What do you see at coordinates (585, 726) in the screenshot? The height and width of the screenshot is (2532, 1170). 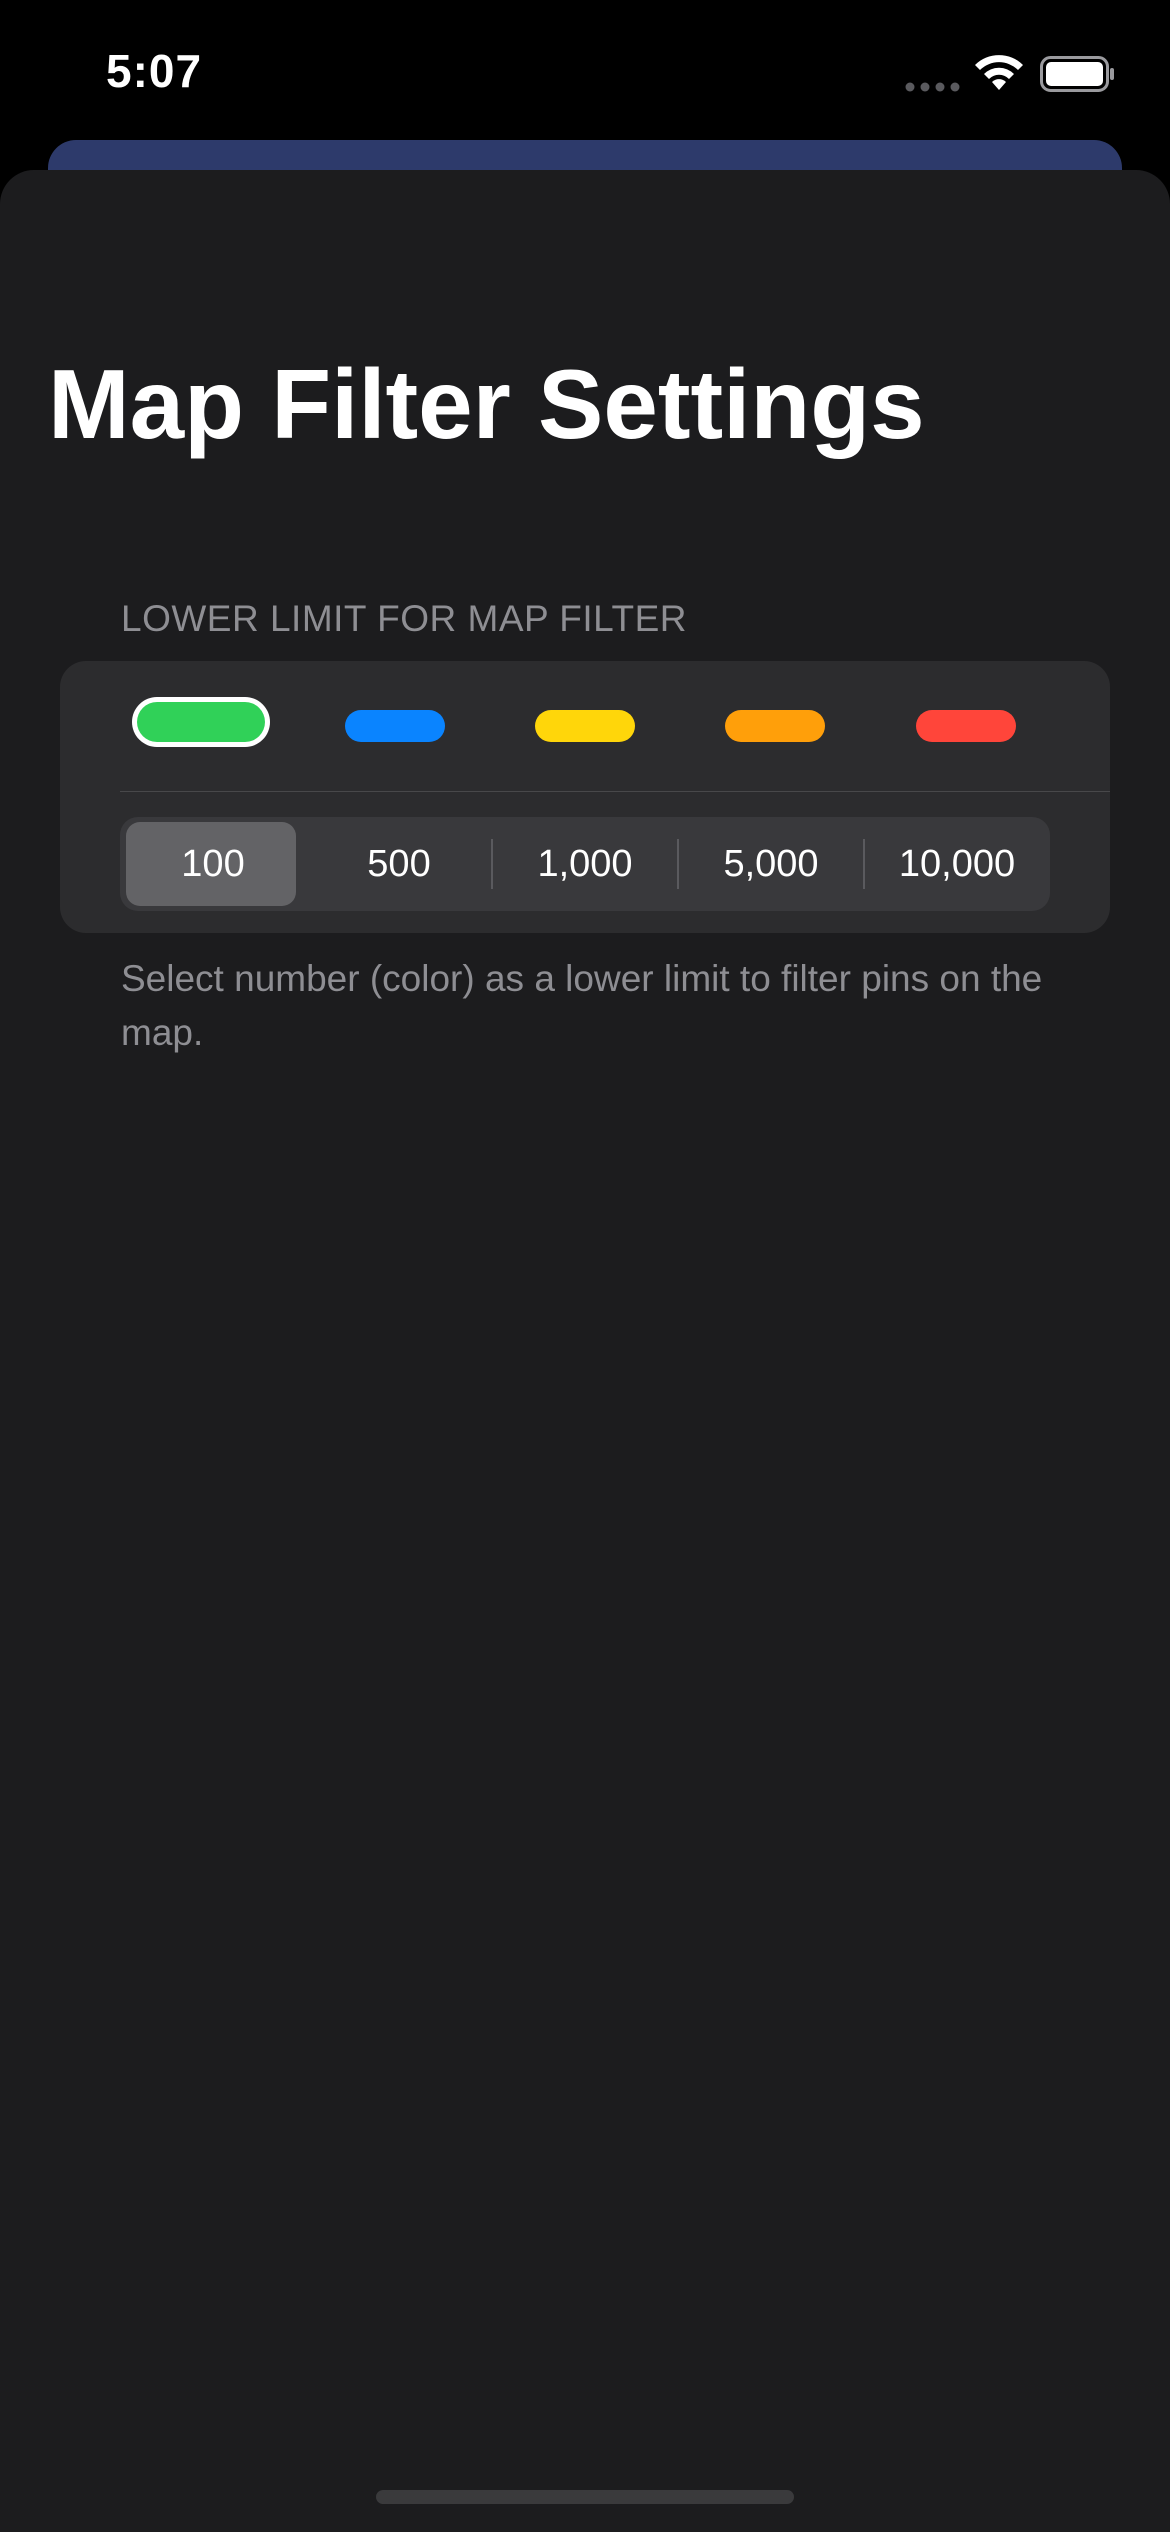 I see `color-swatch-yellow` at bounding box center [585, 726].